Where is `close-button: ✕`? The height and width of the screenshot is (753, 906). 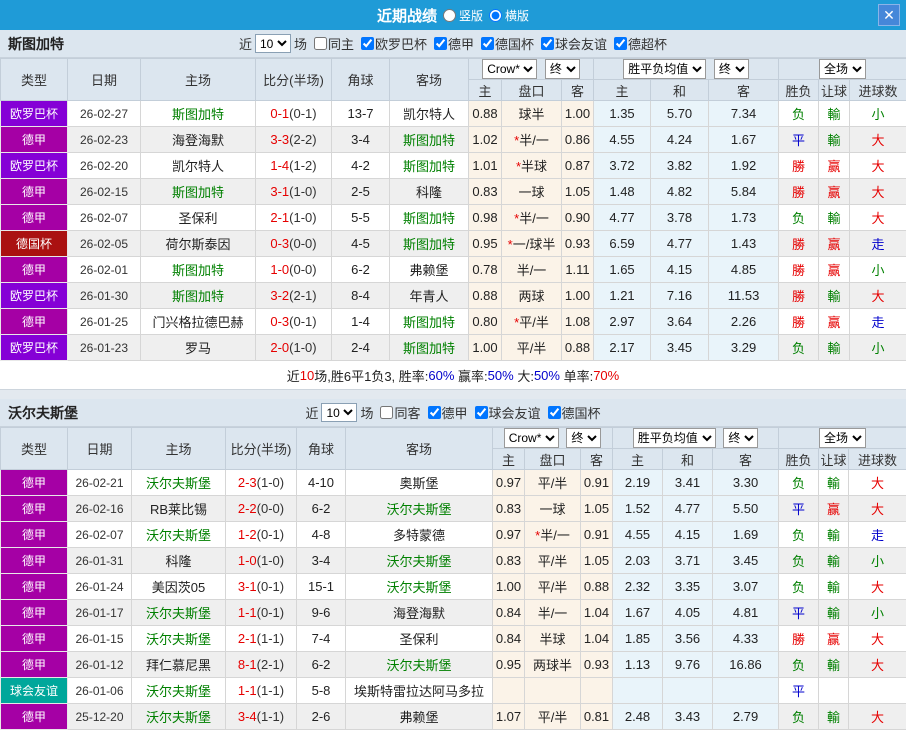
close-button: ✕ is located at coordinates (889, 15).